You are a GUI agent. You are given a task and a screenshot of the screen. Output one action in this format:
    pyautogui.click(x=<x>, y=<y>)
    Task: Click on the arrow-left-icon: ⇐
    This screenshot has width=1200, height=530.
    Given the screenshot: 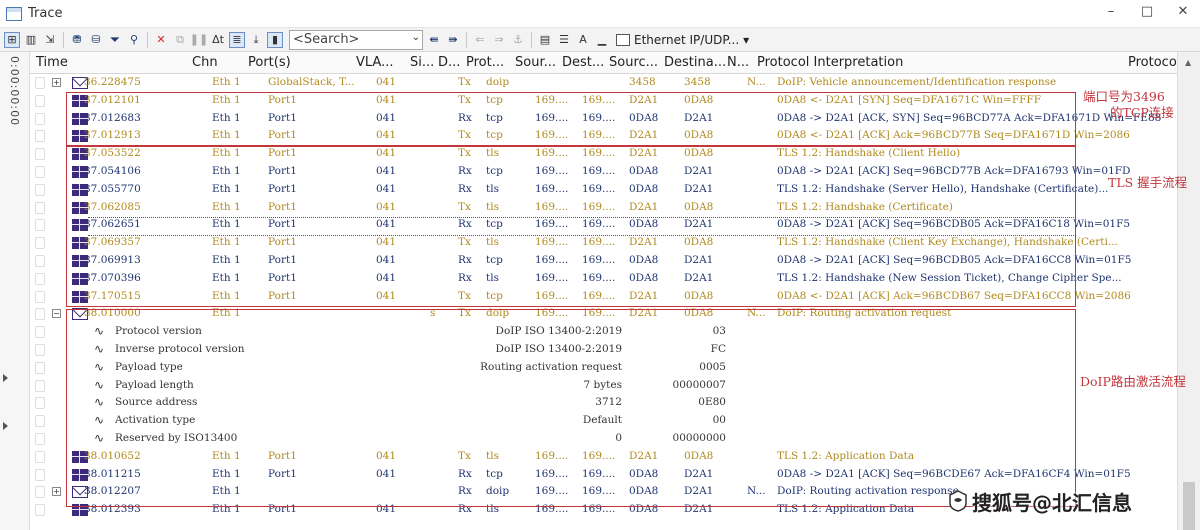 What is the action you would take?
    pyautogui.click(x=480, y=40)
    